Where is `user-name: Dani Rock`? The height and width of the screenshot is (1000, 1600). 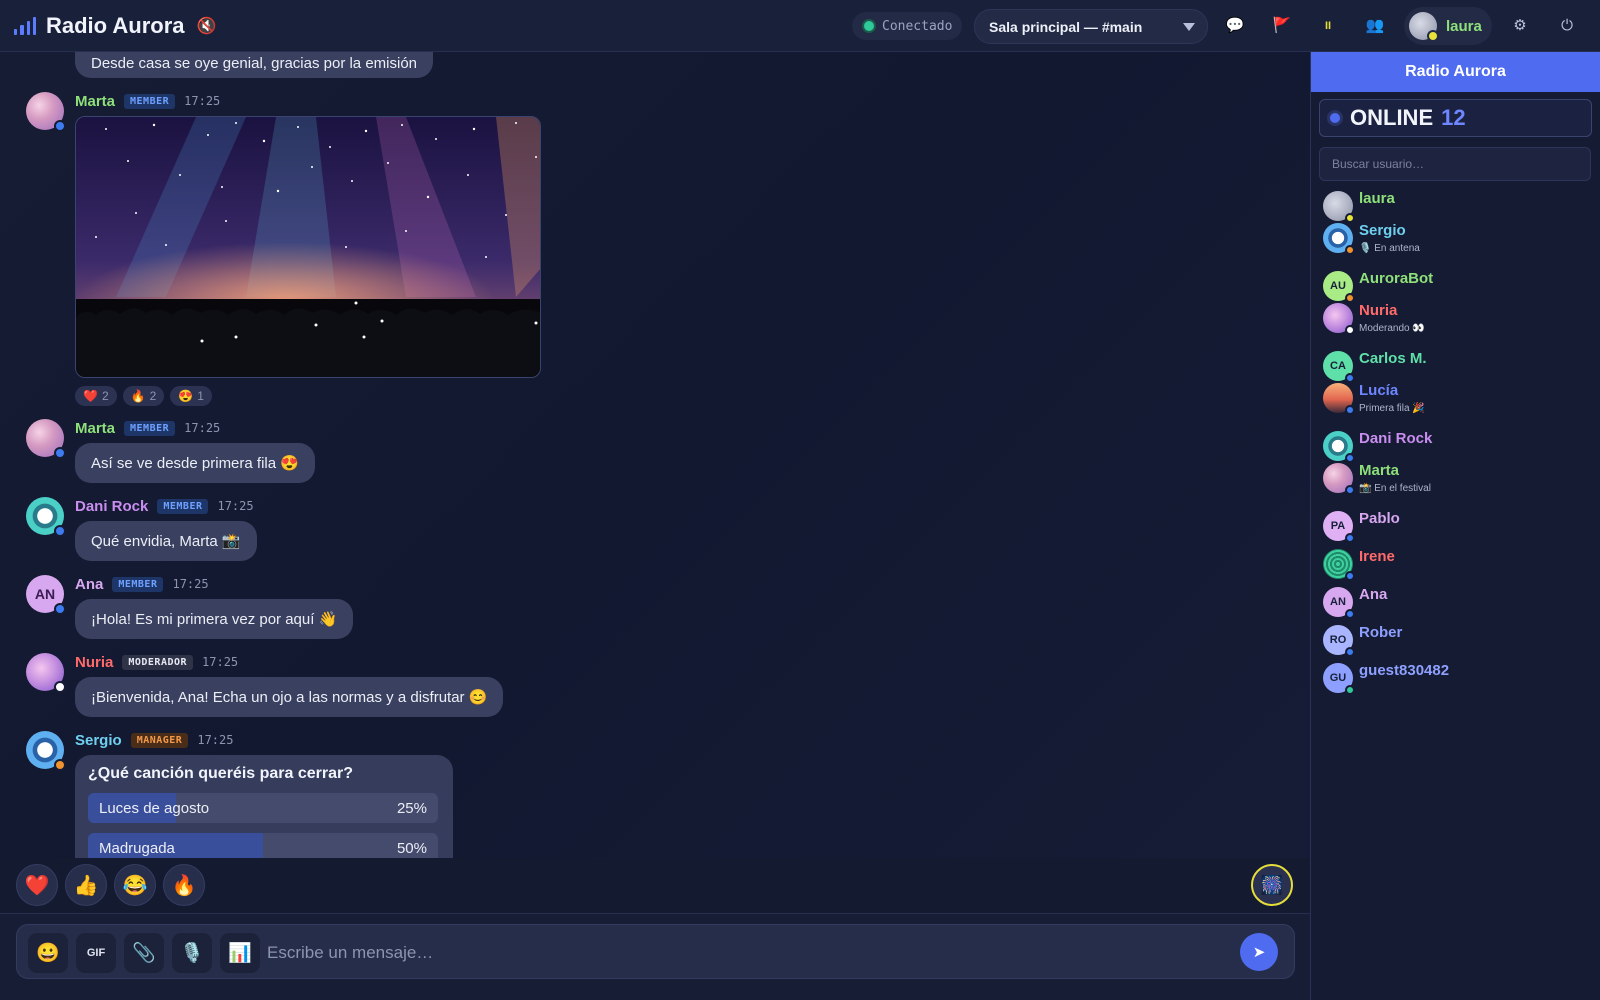 user-name: Dani Rock is located at coordinates (1396, 438).